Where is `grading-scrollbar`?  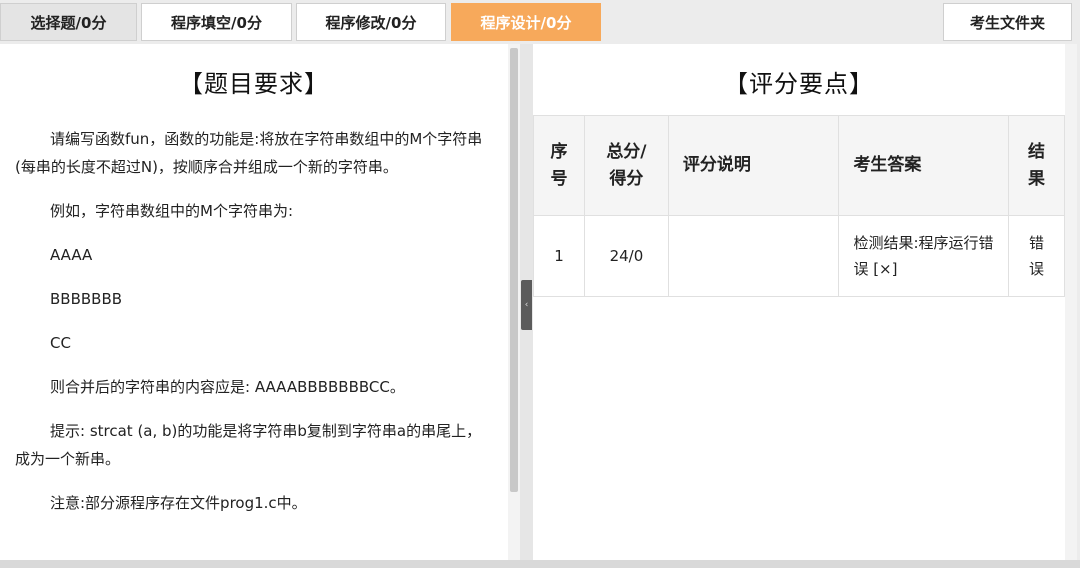 grading-scrollbar is located at coordinates (1071, 302).